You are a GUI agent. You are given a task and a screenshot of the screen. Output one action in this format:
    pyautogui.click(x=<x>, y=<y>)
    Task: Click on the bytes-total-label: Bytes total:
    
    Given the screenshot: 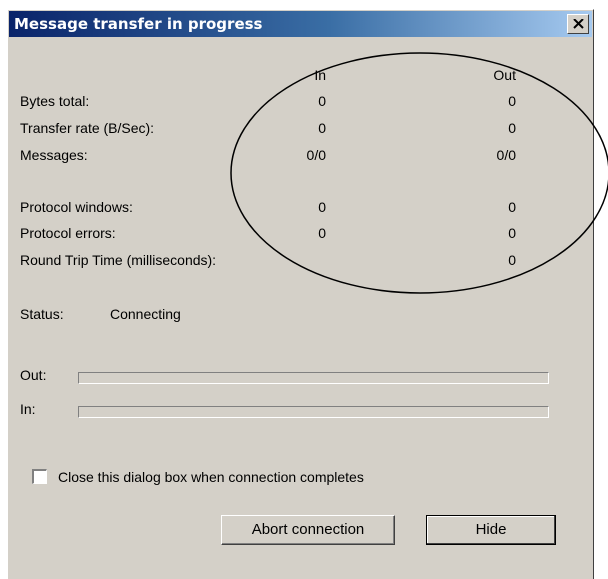 What is the action you would take?
    pyautogui.click(x=55, y=101)
    